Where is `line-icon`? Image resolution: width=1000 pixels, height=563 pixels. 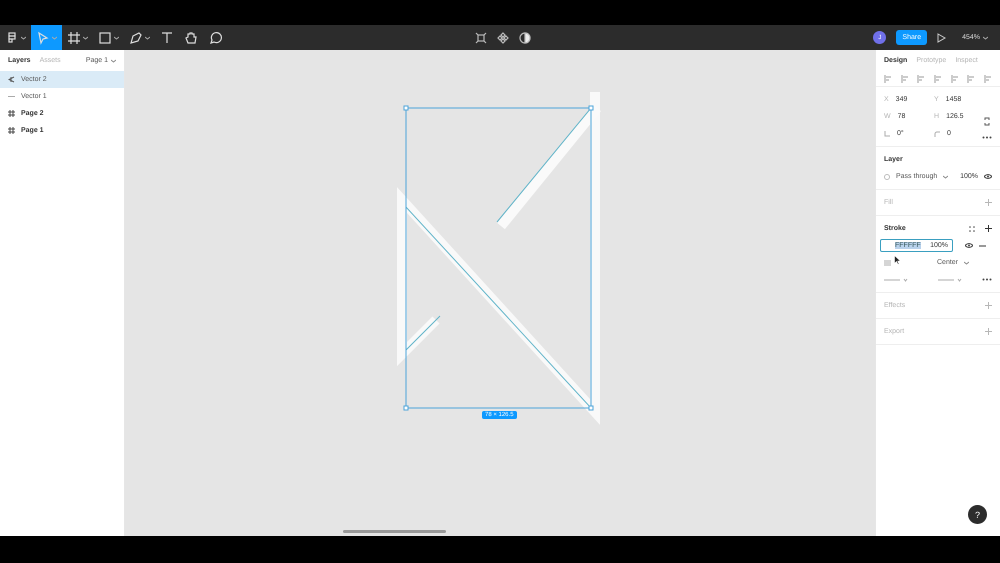 line-icon is located at coordinates (11, 96).